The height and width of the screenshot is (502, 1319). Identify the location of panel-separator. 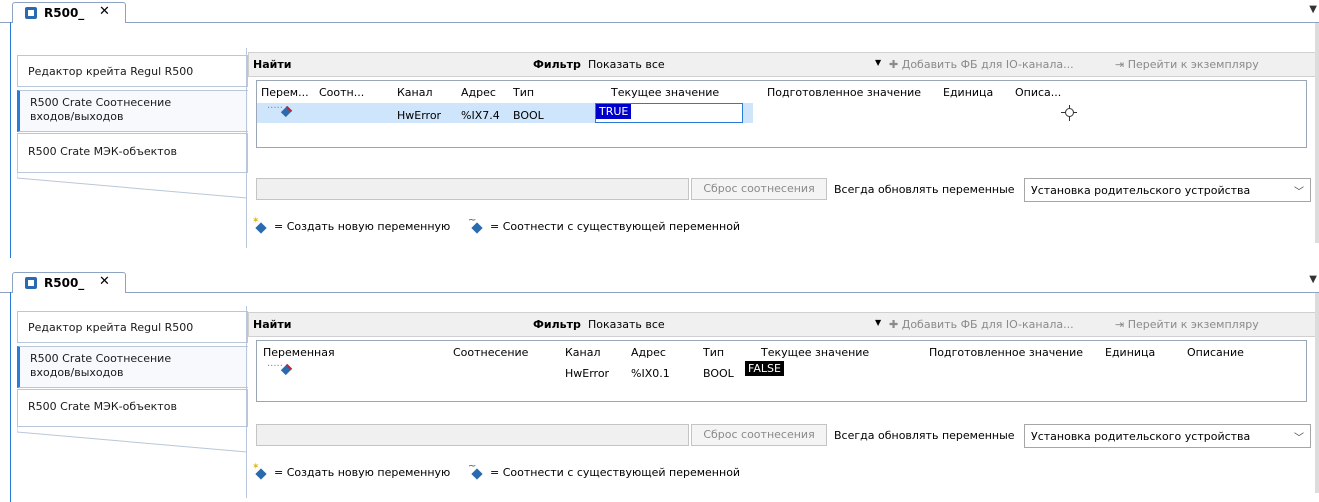
(659, 264).